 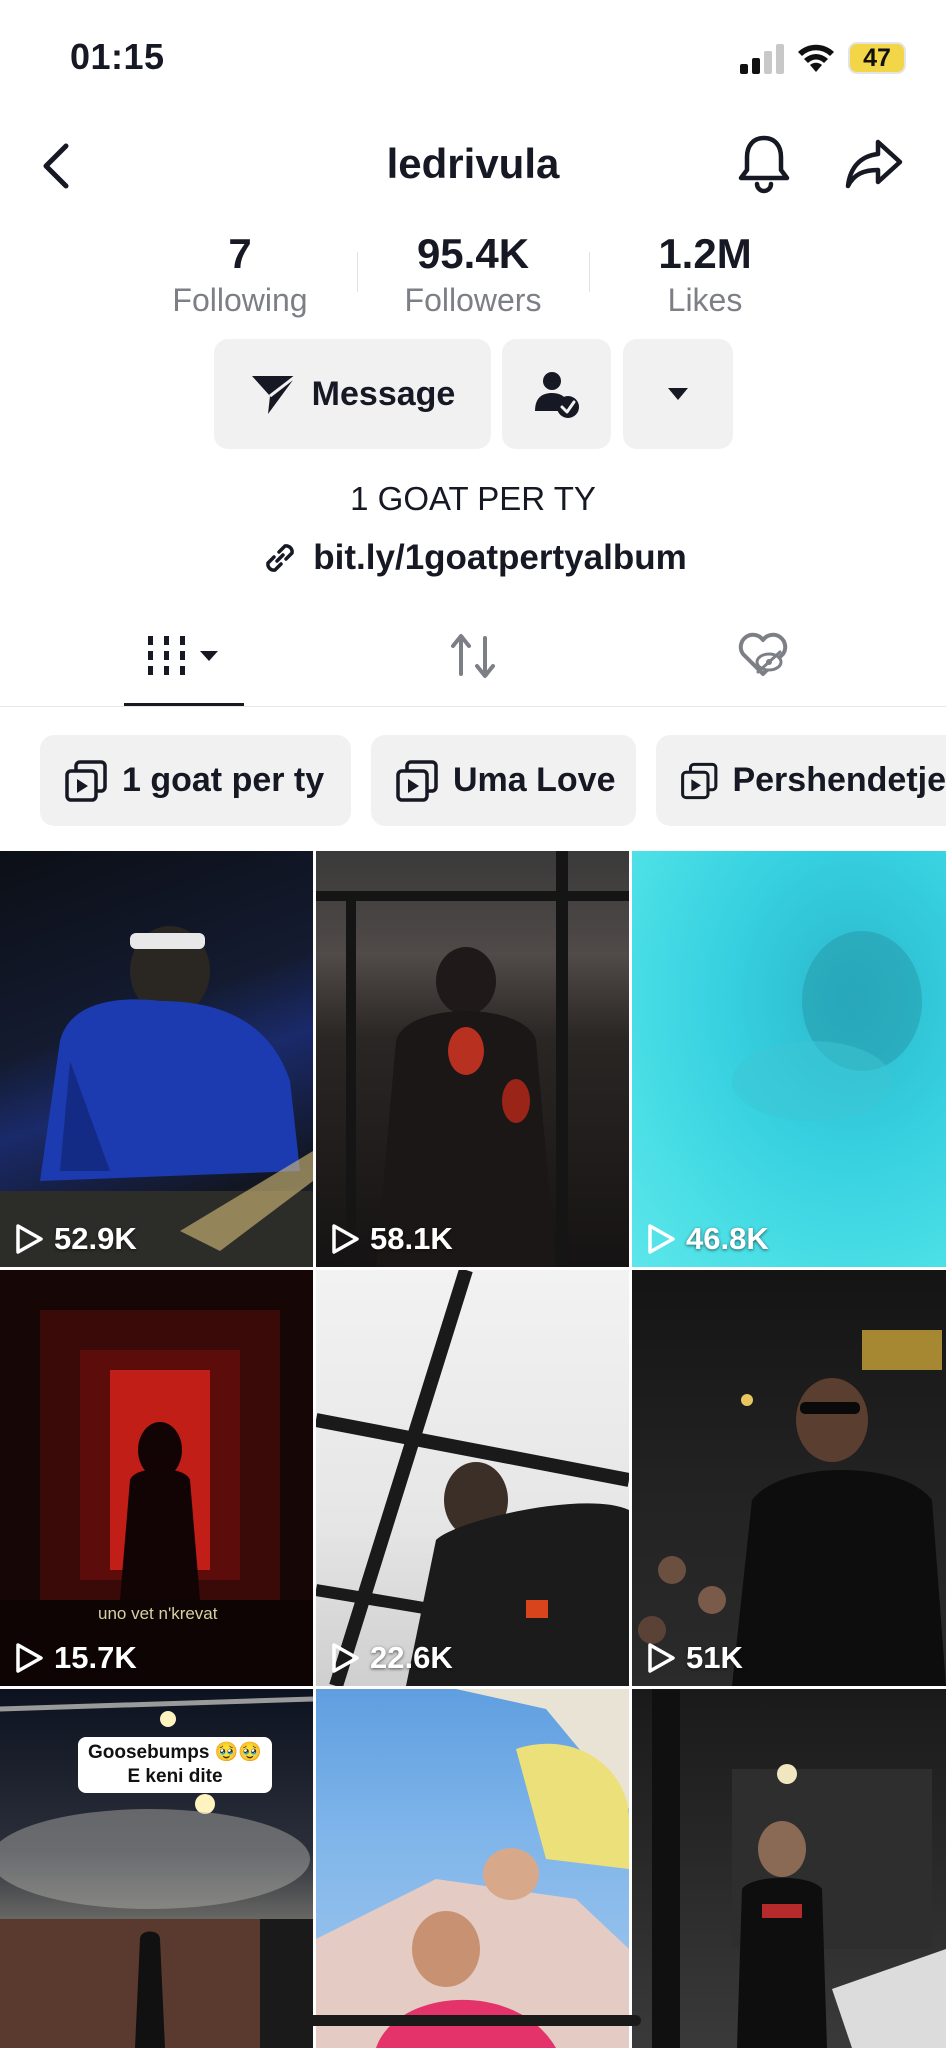 I want to click on send-icon, so click(x=274, y=394).